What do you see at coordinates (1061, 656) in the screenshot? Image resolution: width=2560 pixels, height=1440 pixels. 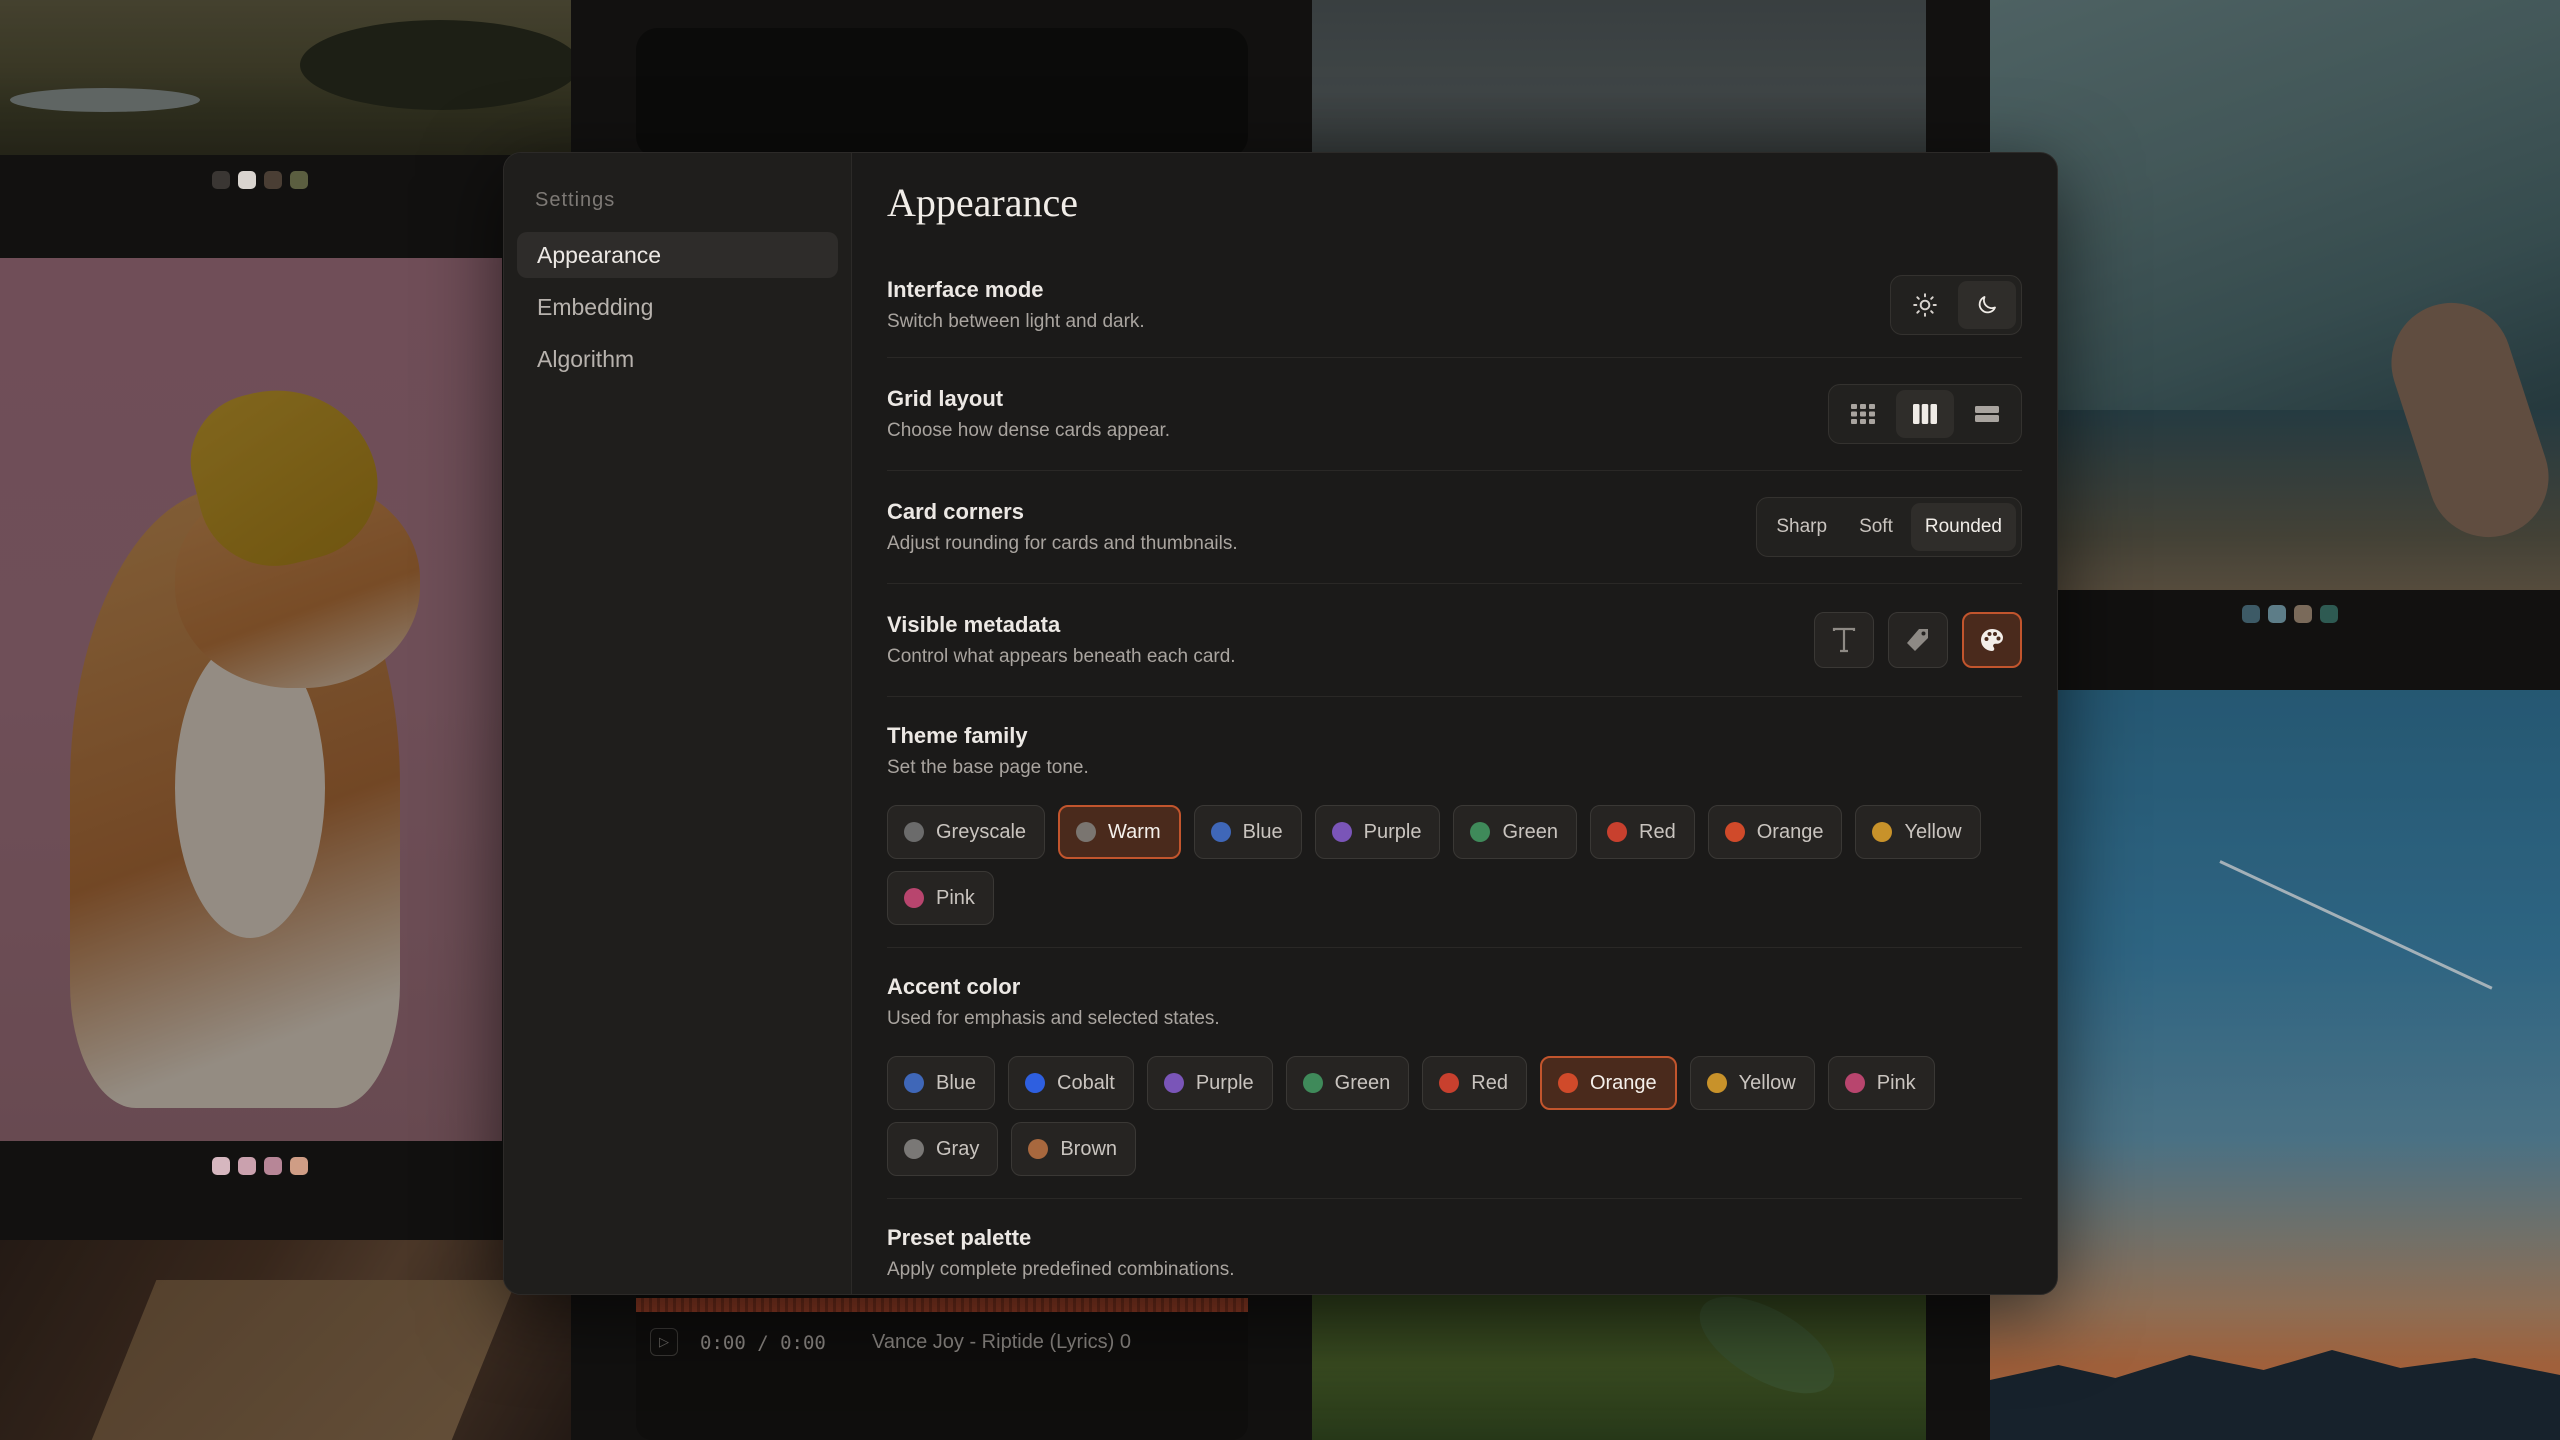 I see `setting-description: Control what appears beneath each card.` at bounding box center [1061, 656].